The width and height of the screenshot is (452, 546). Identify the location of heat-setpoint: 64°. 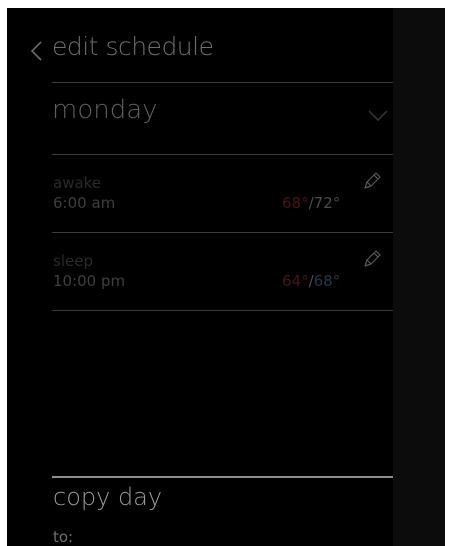
(295, 281).